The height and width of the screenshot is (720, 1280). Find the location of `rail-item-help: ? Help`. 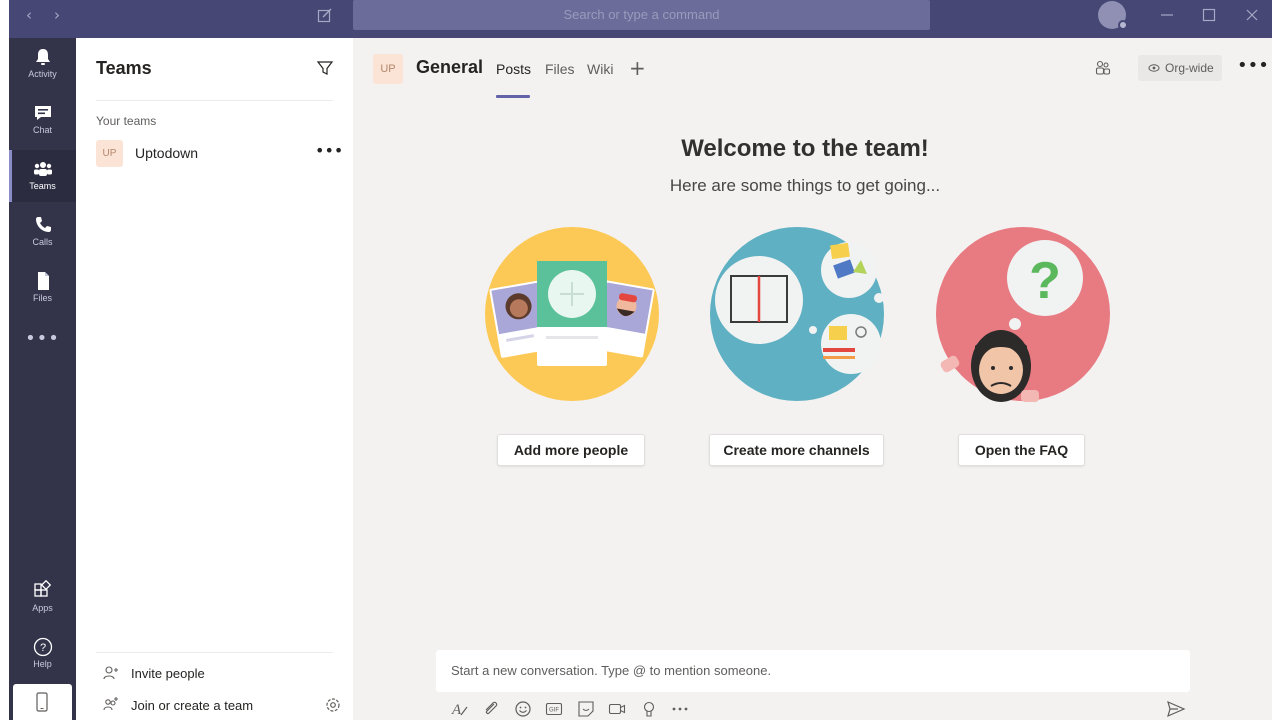

rail-item-help: ? Help is located at coordinates (42, 654).